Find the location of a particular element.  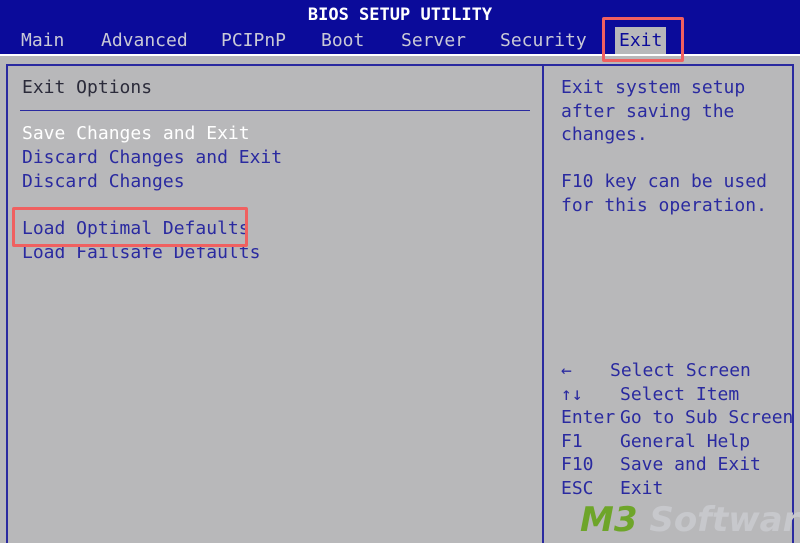

watermark-logo: M3 Software is located at coordinates (690, 520).